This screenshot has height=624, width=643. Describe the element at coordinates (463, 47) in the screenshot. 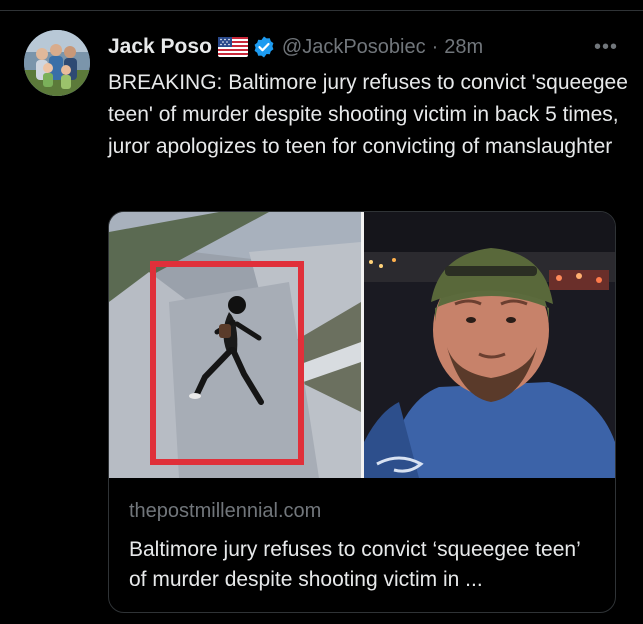

I see `timestamp: 28m` at that location.